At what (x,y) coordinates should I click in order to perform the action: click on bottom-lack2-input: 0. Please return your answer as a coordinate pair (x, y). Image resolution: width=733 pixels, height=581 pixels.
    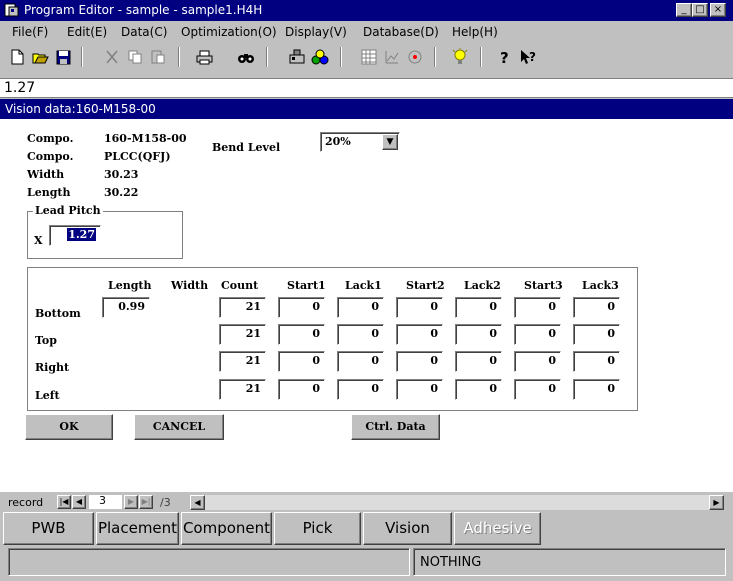
    Looking at the image, I should click on (478, 307).